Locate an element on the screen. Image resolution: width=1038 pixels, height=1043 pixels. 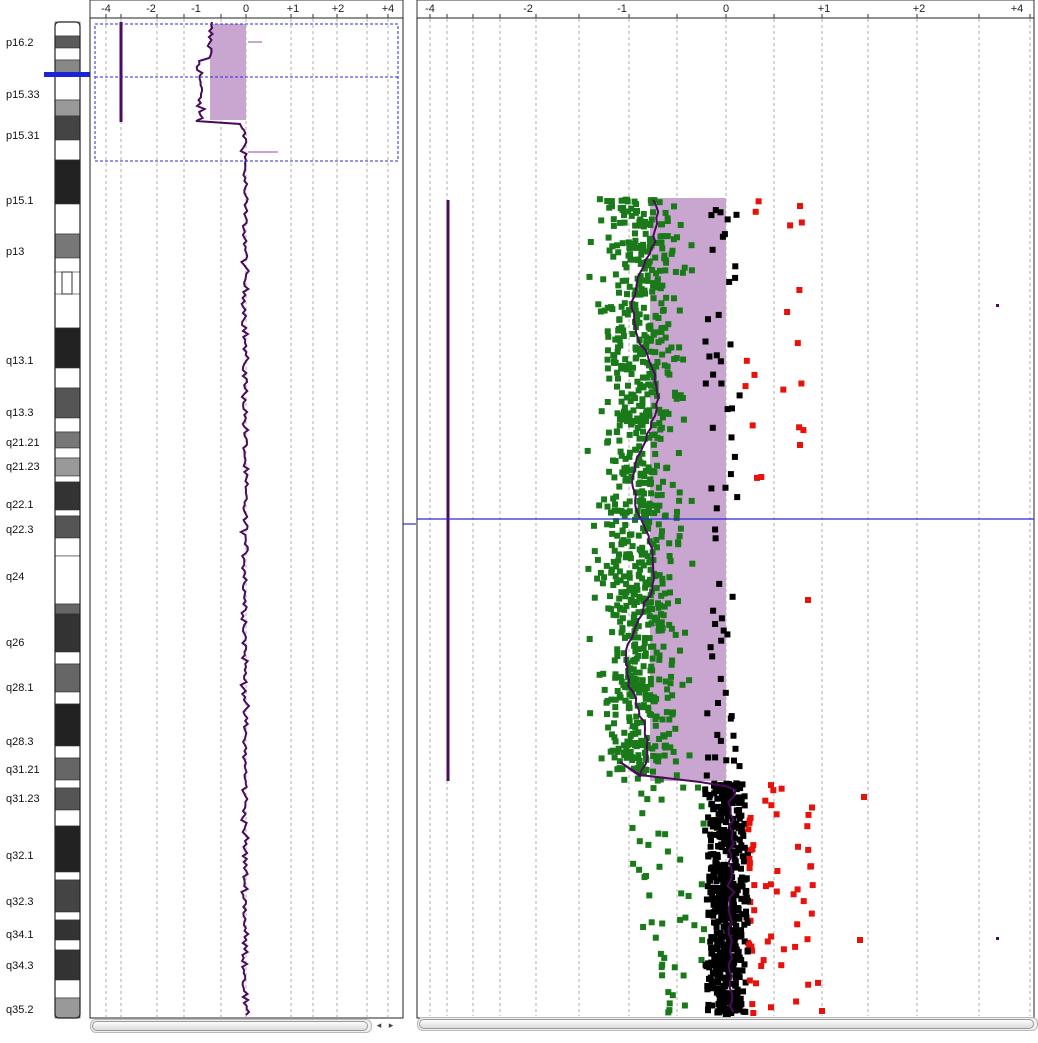
outlier-dot is located at coordinates (997, 938).